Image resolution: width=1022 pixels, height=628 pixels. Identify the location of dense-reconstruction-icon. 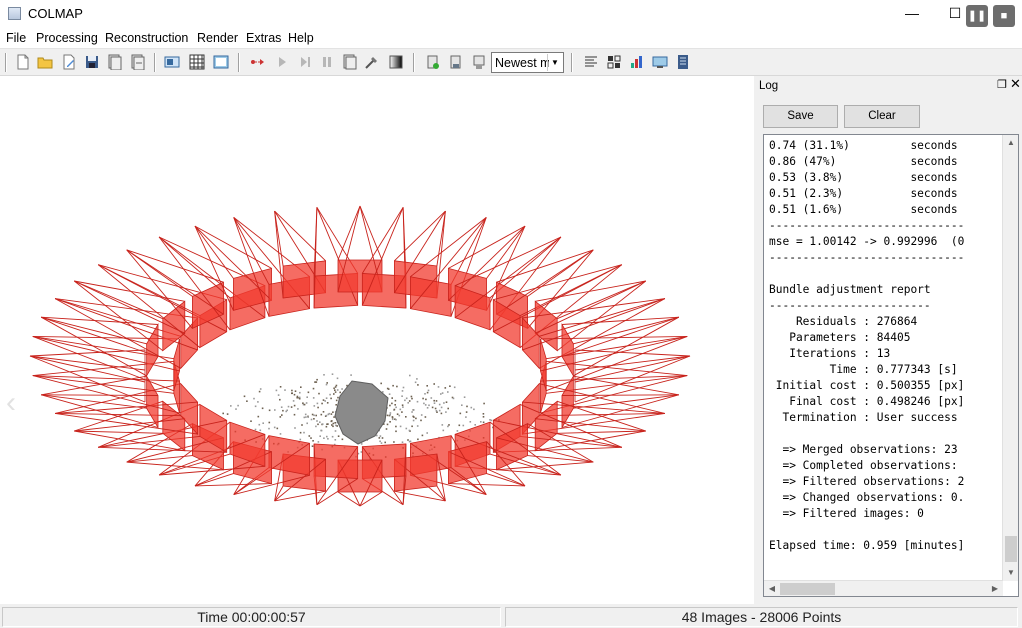
(372, 62).